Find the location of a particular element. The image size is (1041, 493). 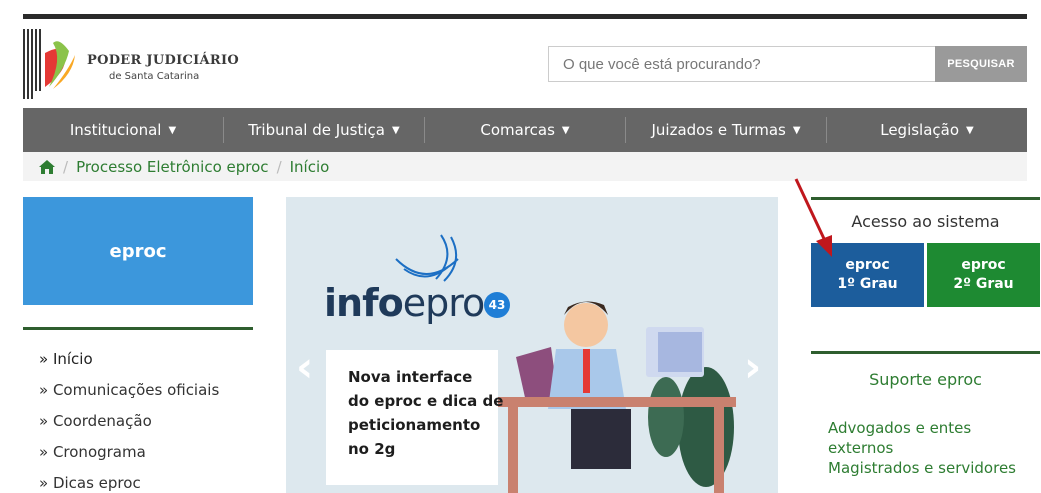

eproc-section-title: eproc is located at coordinates (138, 251).